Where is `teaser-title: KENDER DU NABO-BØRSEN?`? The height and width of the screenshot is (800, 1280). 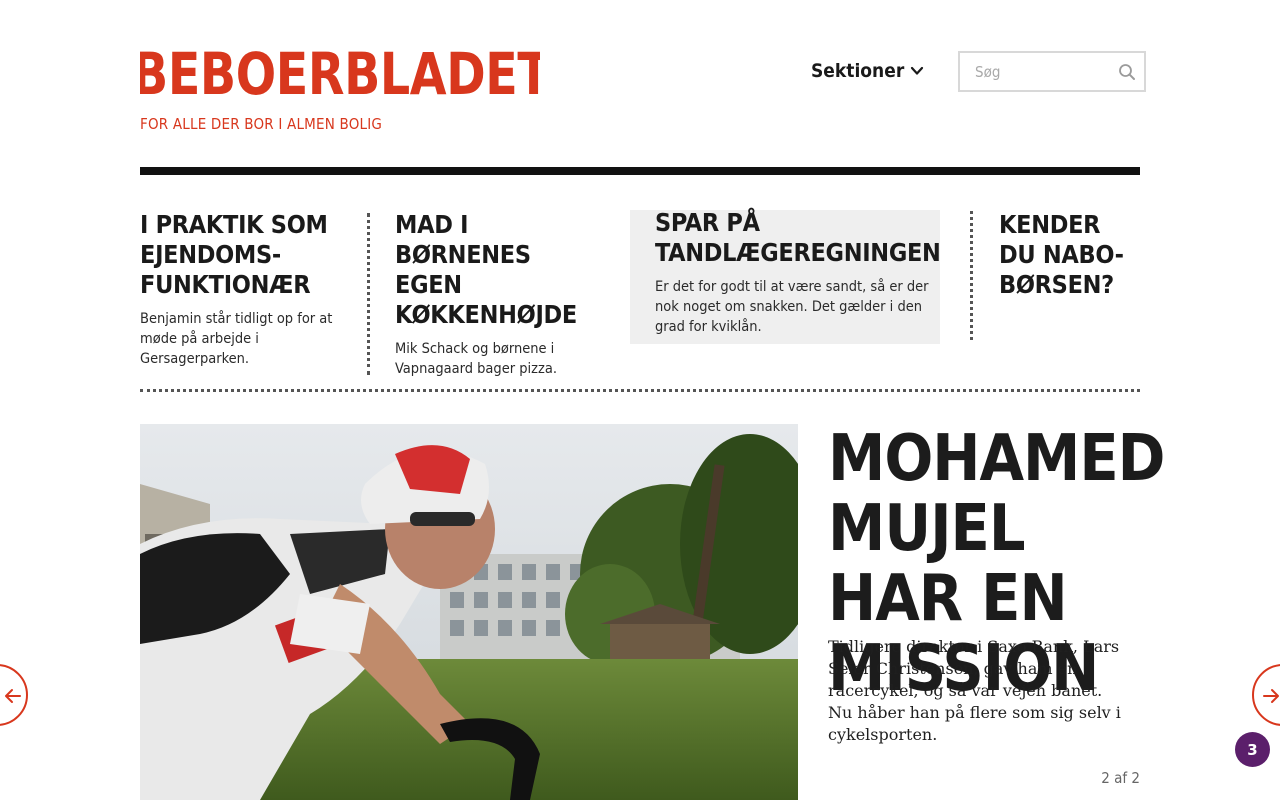
teaser-title: KENDER DU NABO-BØRSEN? is located at coordinates (1069, 255).